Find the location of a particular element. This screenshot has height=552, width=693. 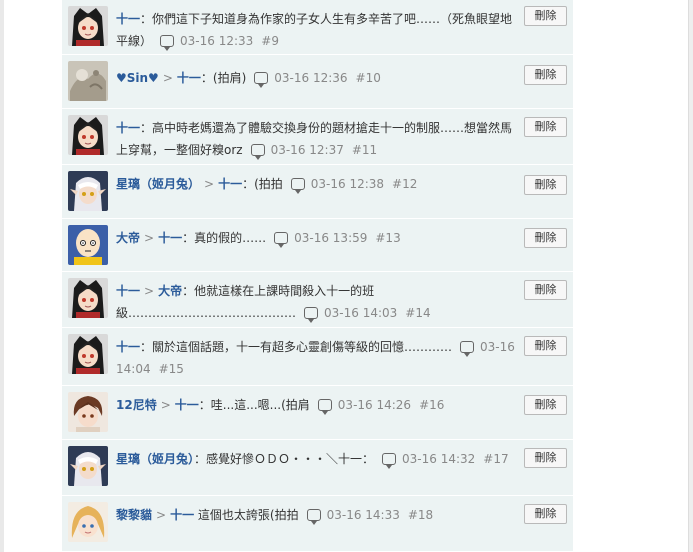

comment-time: 03-16 12:33 is located at coordinates (217, 41).